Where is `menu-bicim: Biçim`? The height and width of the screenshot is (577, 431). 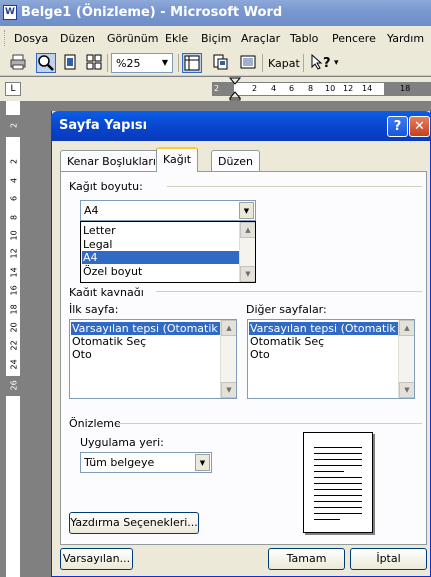 menu-bicim: Biçim is located at coordinates (216, 38).